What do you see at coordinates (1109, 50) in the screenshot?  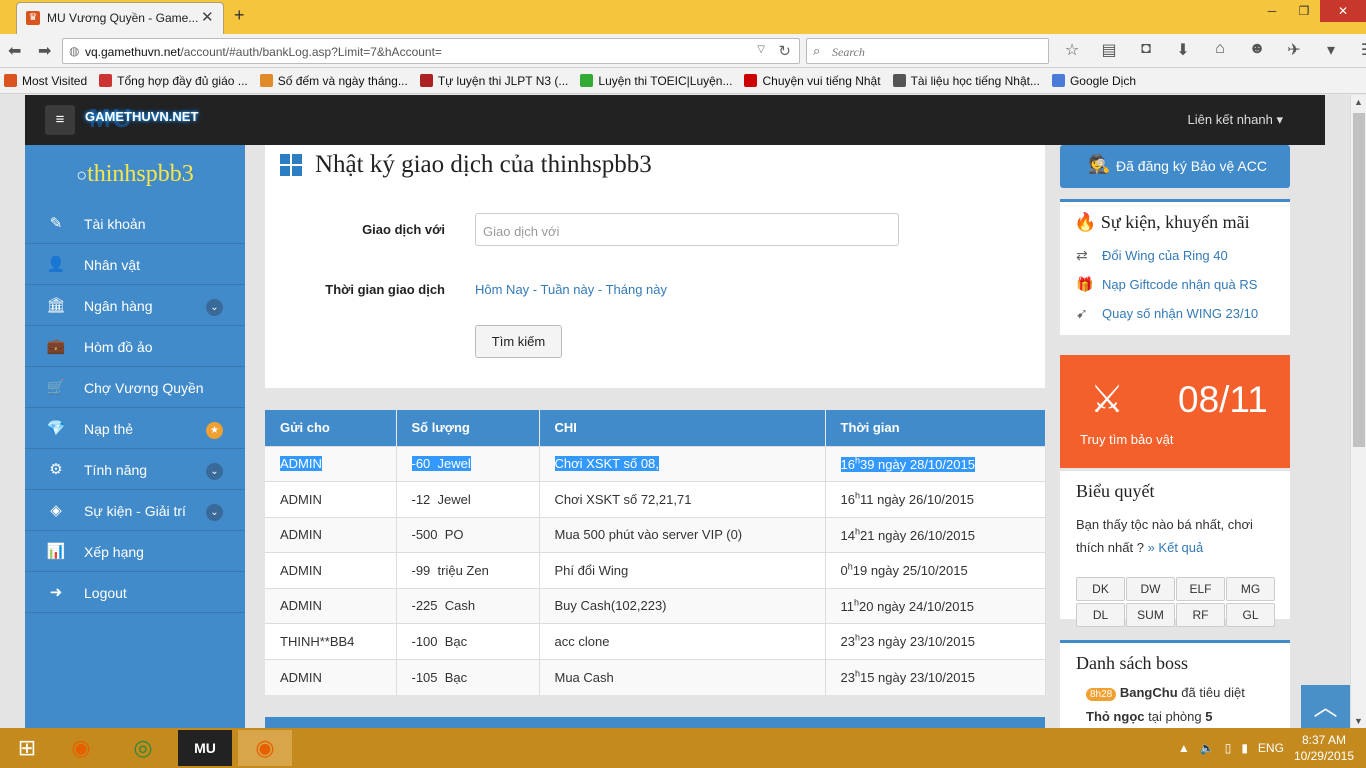 I see `reading-list-icon: ▤` at bounding box center [1109, 50].